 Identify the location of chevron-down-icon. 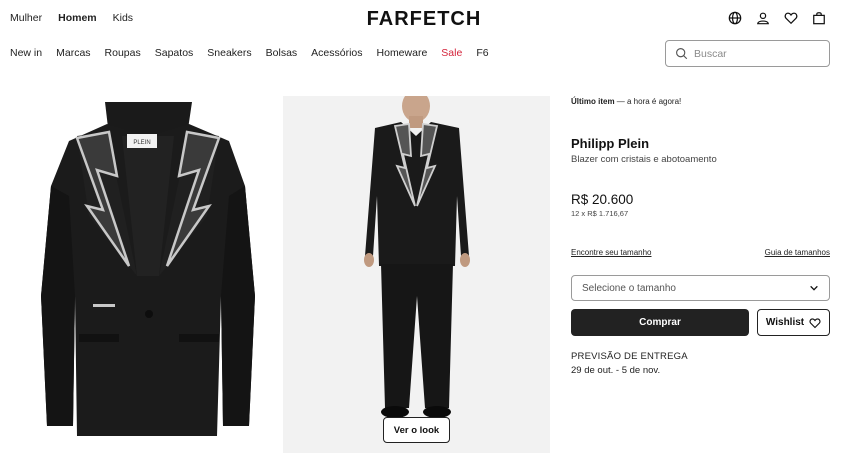
(814, 288).